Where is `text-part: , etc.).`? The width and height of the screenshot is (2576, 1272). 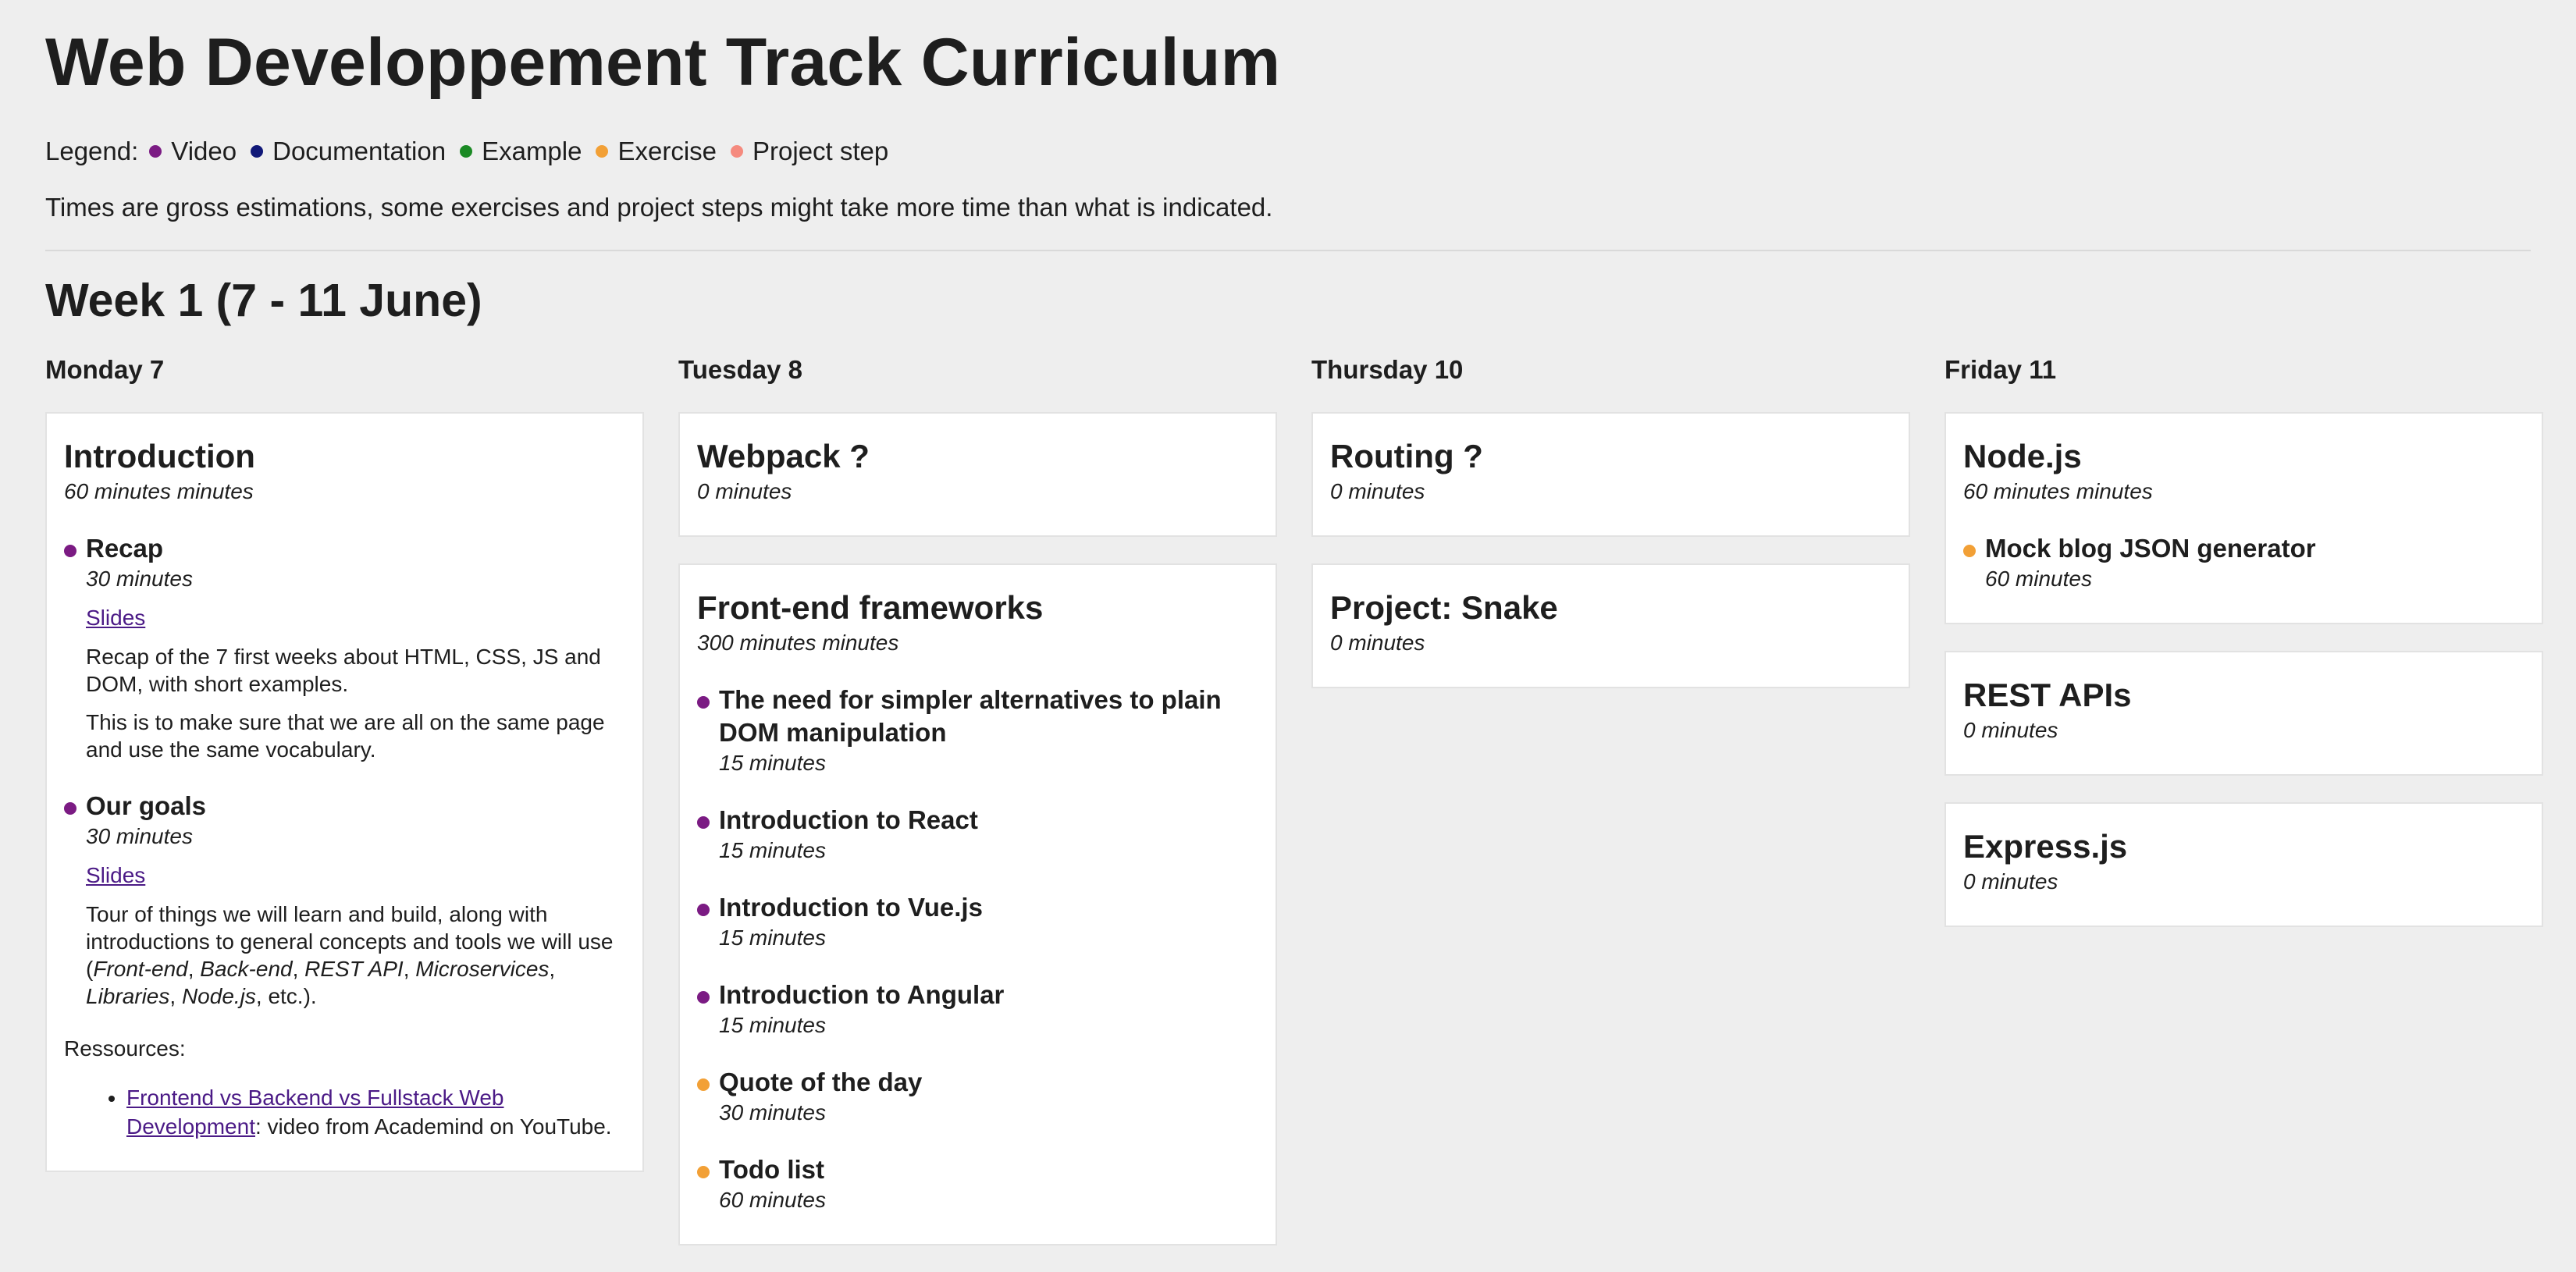
text-part: , etc.). is located at coordinates (286, 996).